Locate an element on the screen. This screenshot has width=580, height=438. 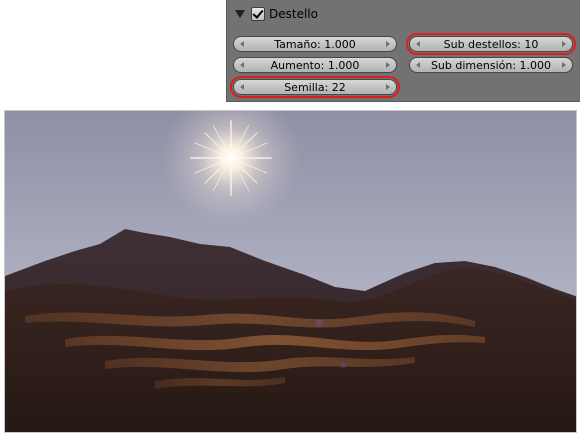
boost-field: Aumento: 1.000 is located at coordinates (315, 65).